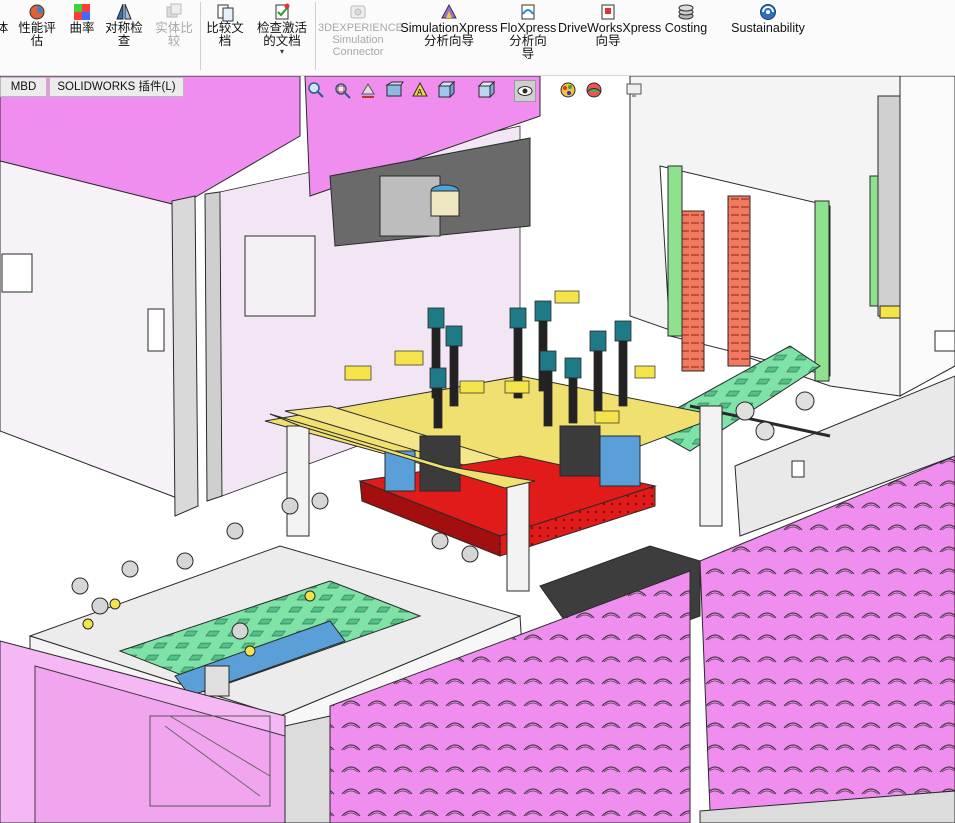 The image size is (955, 823). I want to click on view-orientation-icon, so click(446, 90).